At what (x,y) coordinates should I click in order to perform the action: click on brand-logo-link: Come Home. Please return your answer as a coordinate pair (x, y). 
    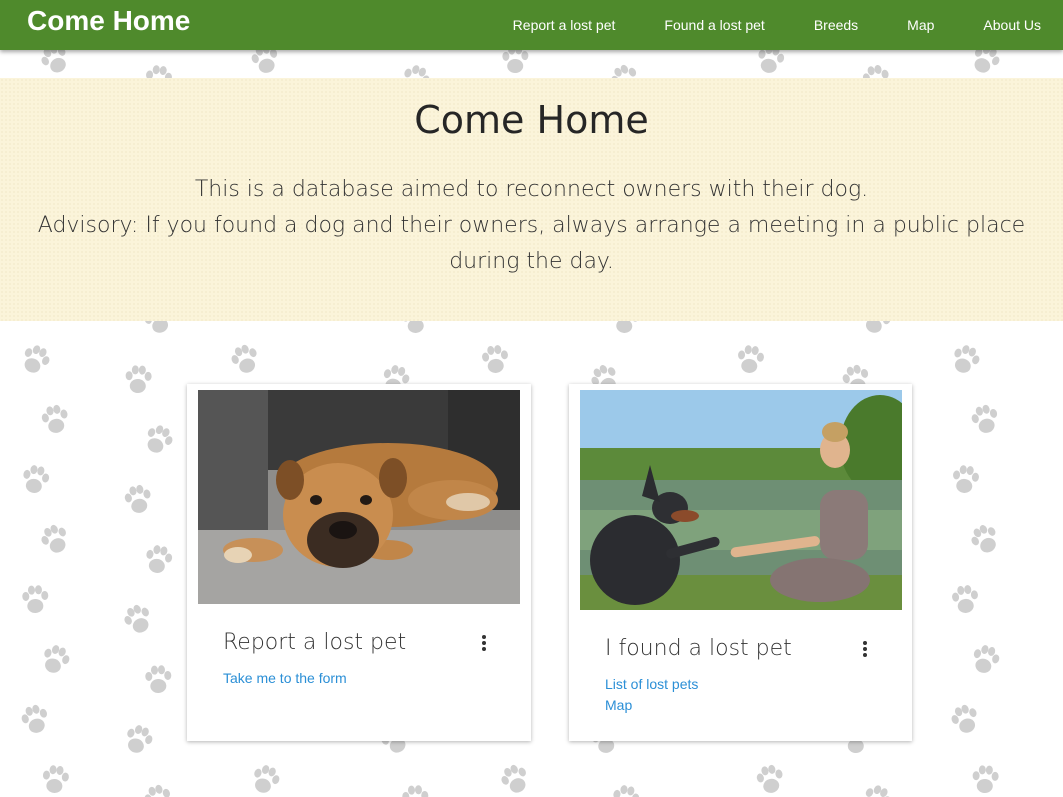
    Looking at the image, I should click on (108, 21).